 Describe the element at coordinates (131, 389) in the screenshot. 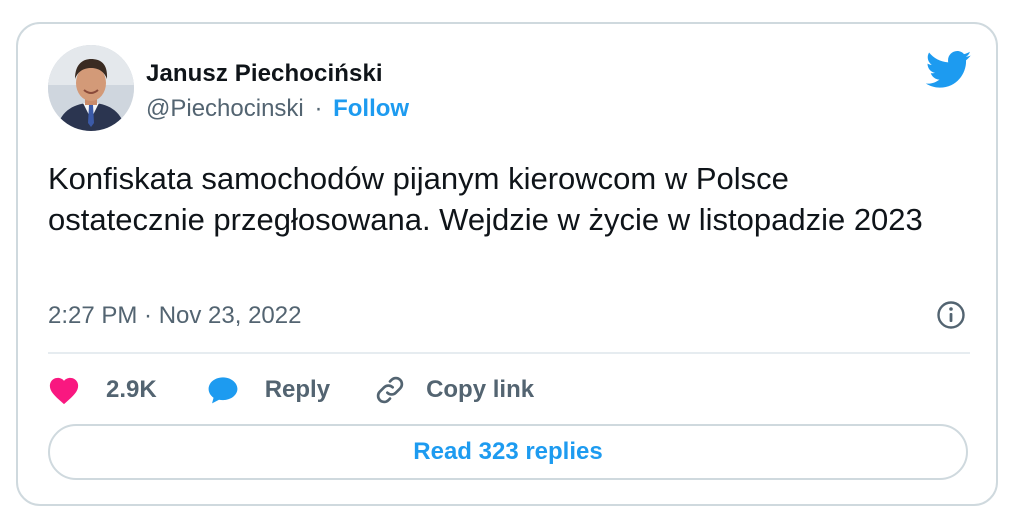

I see `like-count: 2.9K` at that location.